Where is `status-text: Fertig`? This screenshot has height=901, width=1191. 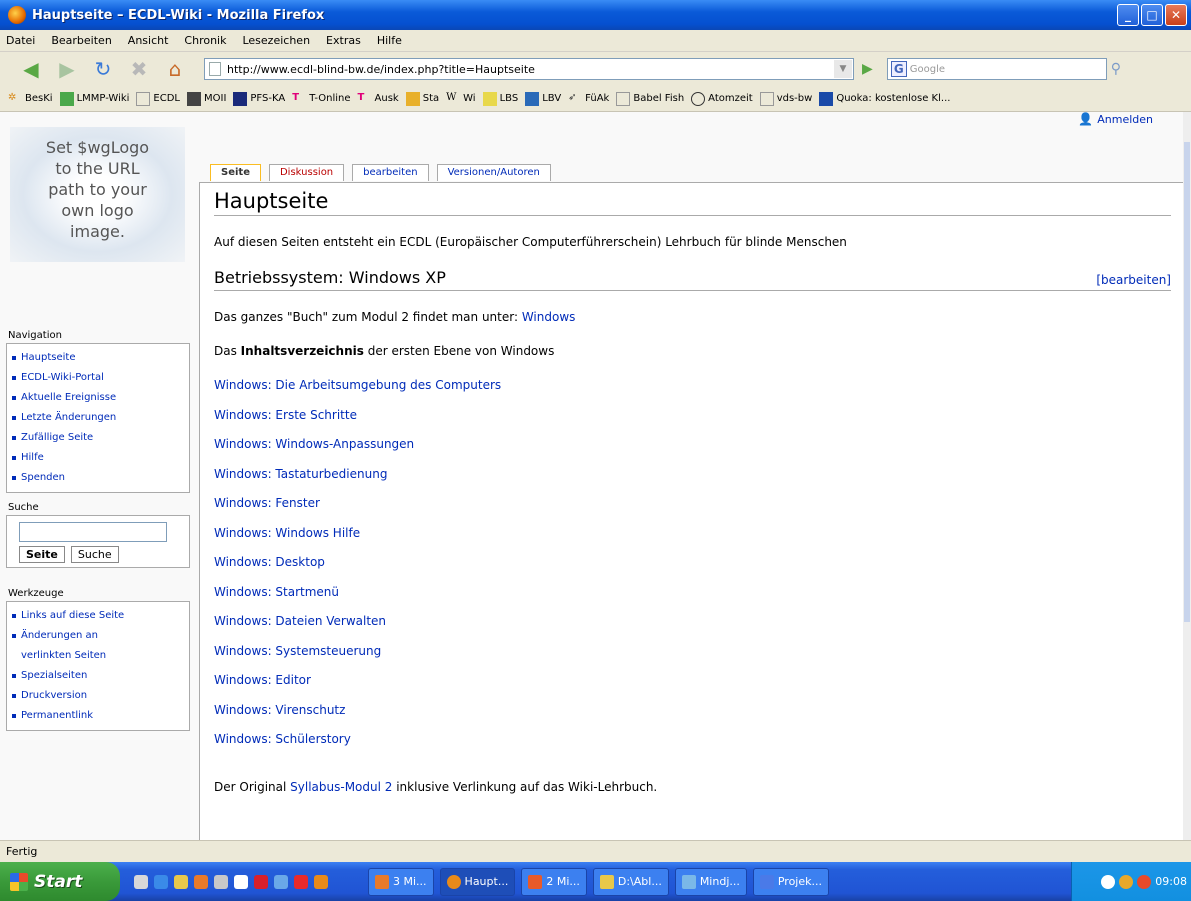 status-text: Fertig is located at coordinates (22, 851).